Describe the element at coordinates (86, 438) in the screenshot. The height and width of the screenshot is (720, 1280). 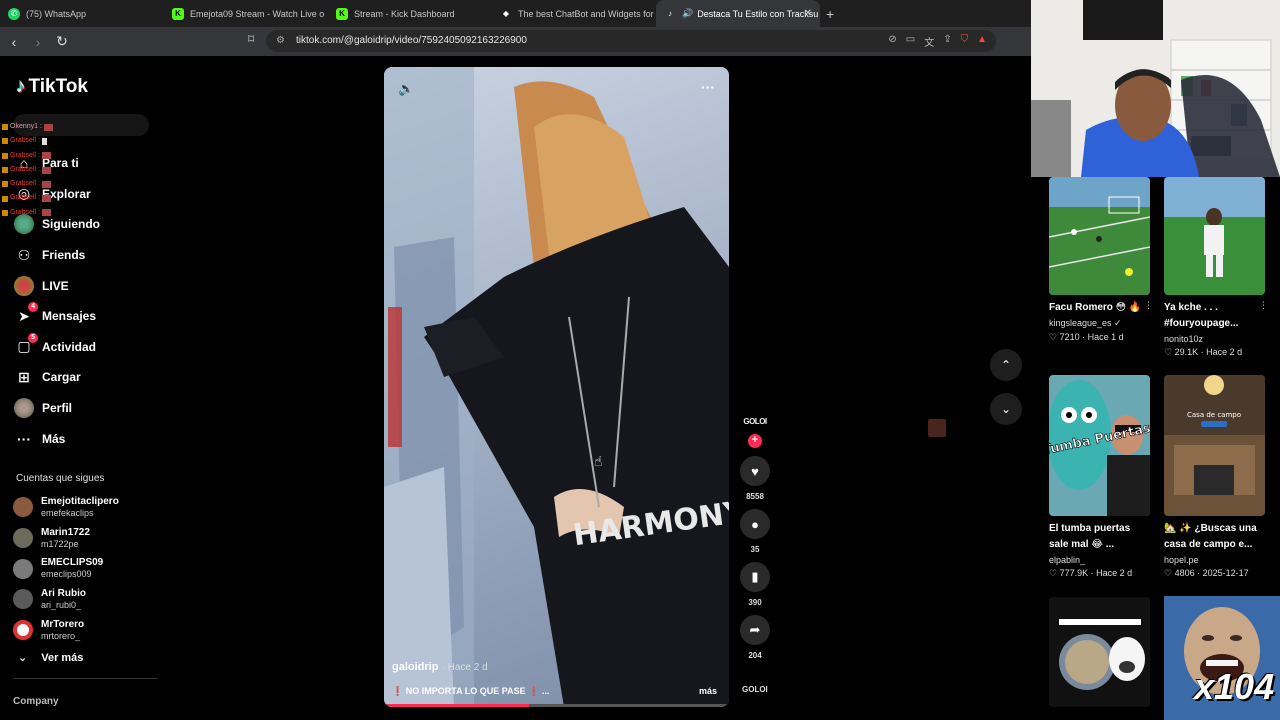
I see `sidebar-item-mas: ··· Más` at that location.